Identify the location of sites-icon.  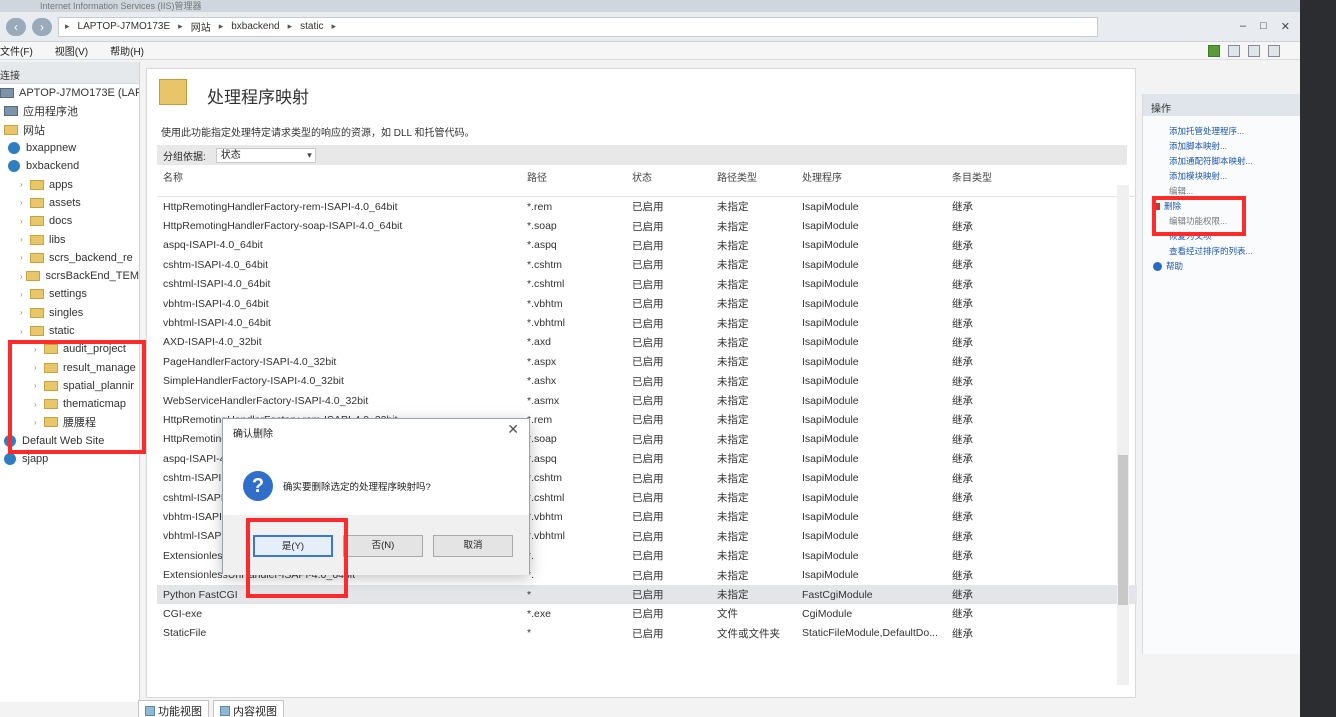
(1254, 50).